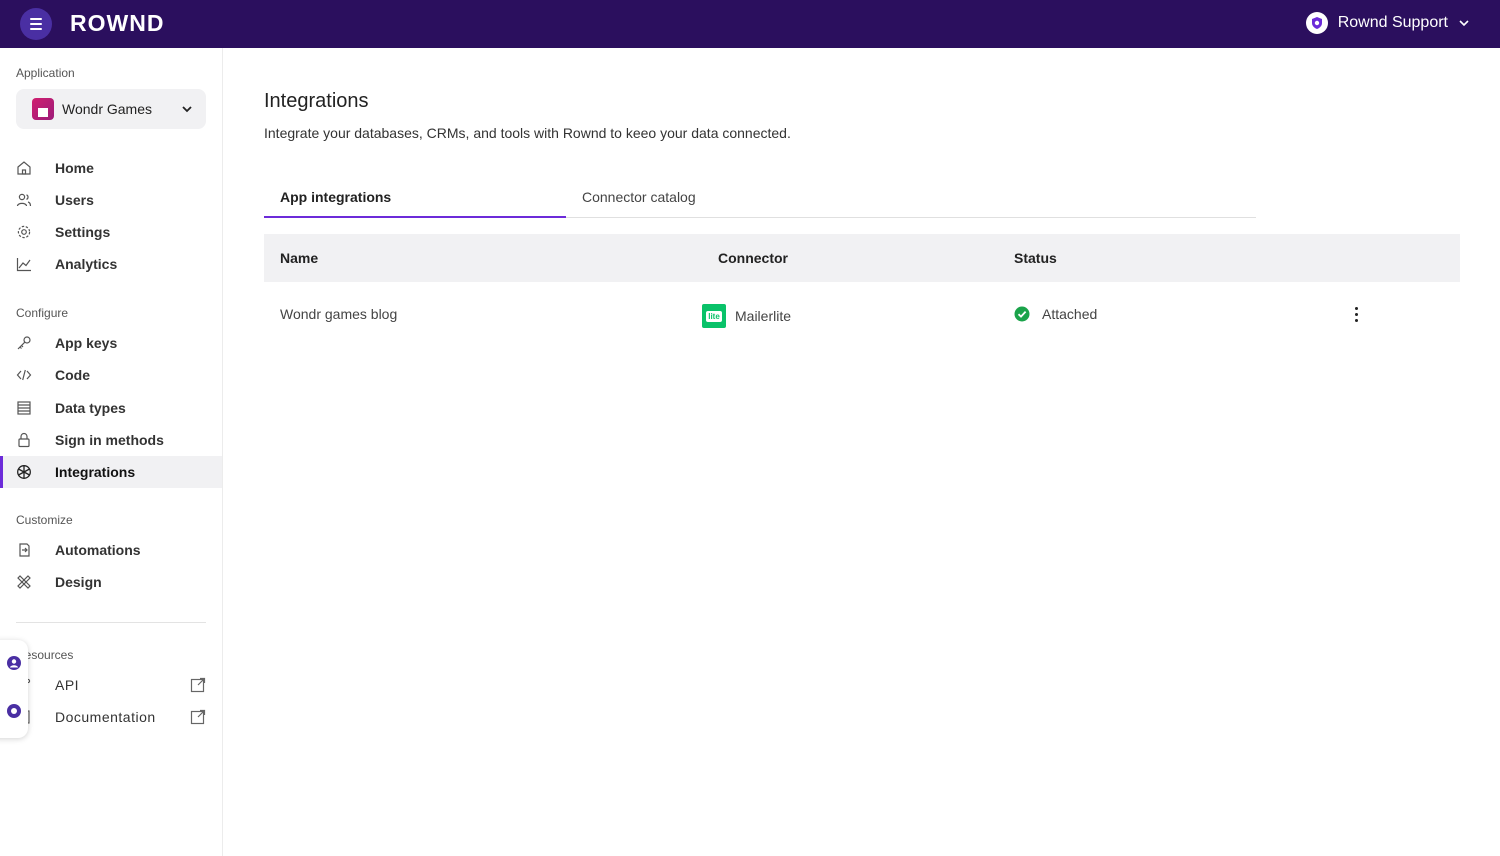 The height and width of the screenshot is (856, 1500). Describe the element at coordinates (299, 258) in the screenshot. I see `column-header-name: Name` at that location.